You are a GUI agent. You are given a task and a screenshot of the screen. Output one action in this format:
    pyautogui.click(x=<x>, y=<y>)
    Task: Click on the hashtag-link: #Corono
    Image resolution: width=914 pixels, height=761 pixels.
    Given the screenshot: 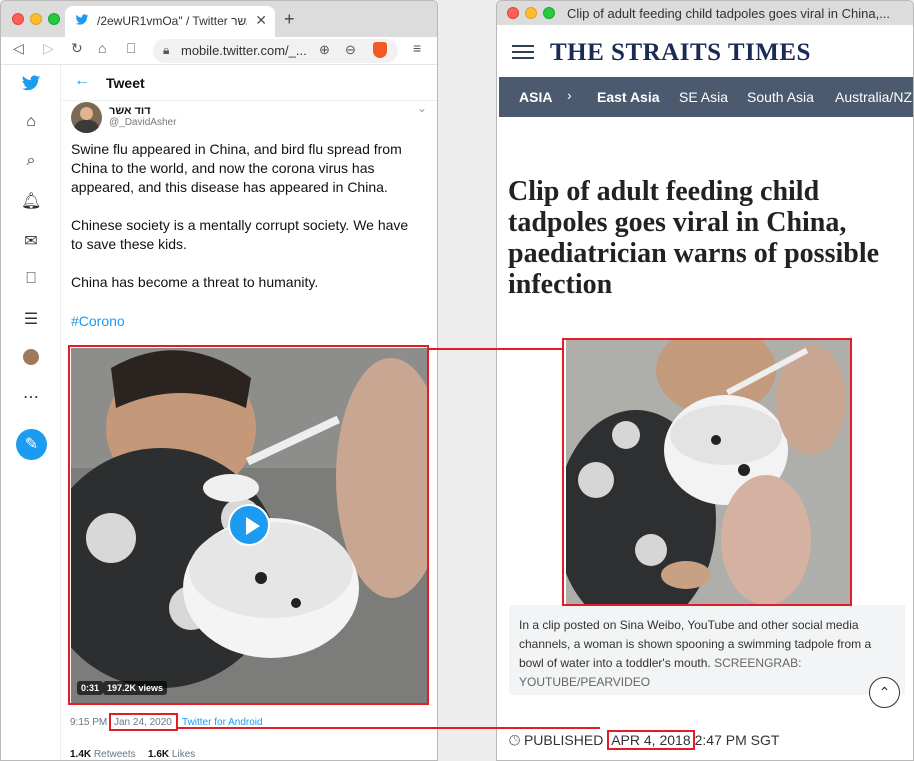 What is the action you would take?
    pyautogui.click(x=246, y=321)
    